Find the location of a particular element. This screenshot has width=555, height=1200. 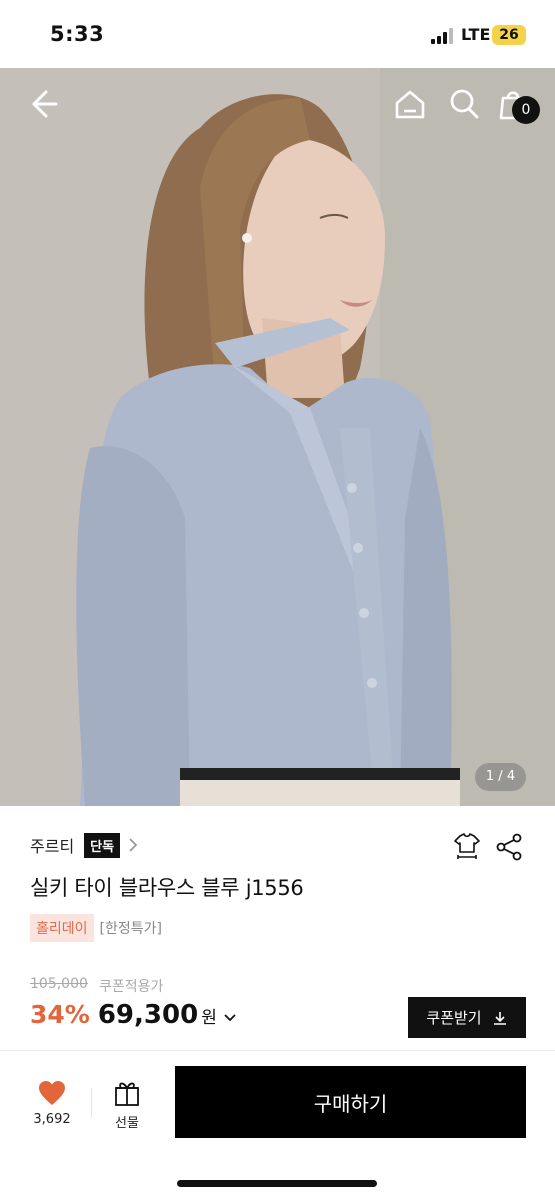

currency-label: 원 is located at coordinates (209, 1018).